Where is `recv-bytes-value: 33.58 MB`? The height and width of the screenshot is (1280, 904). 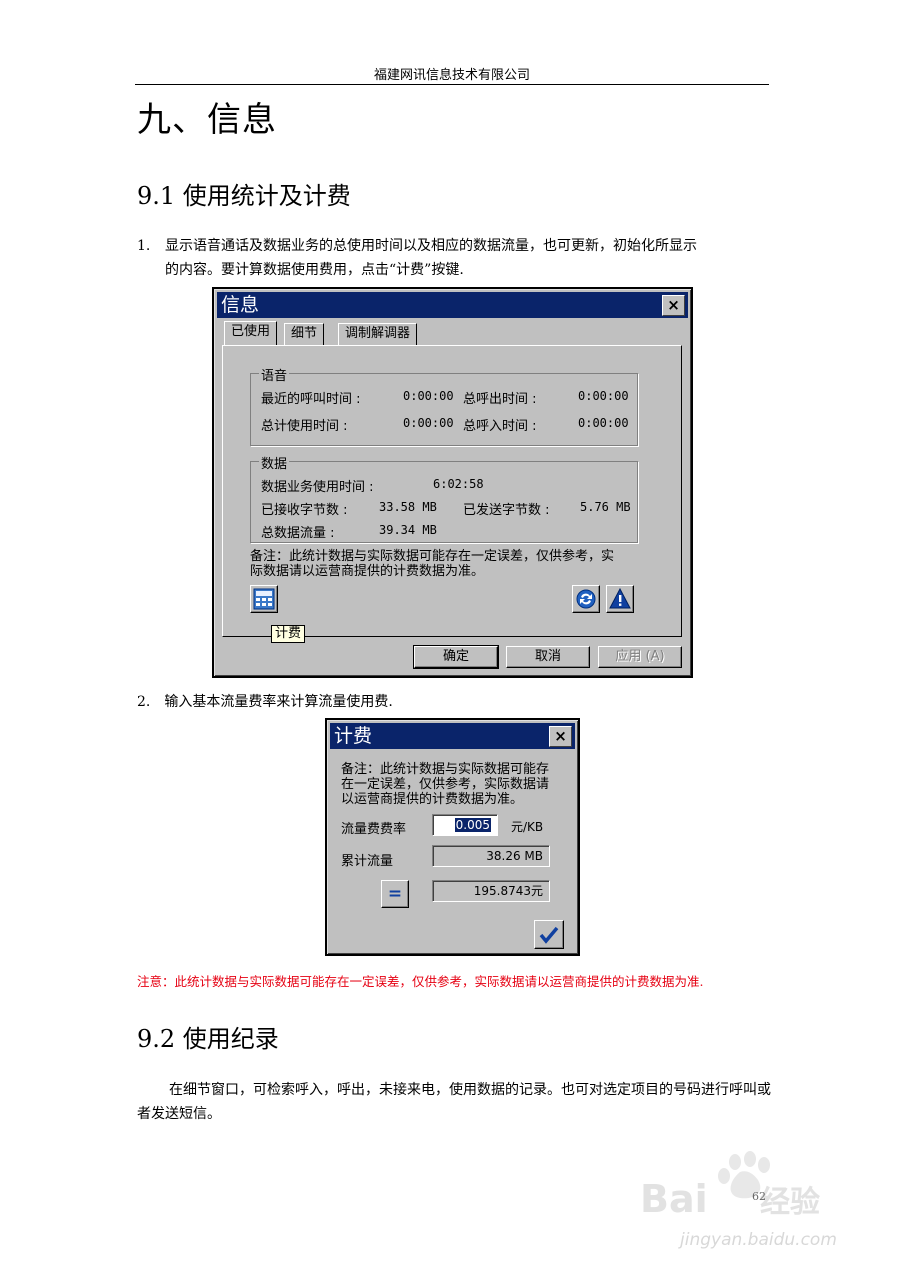
recv-bytes-value: 33.58 MB is located at coordinates (408, 507).